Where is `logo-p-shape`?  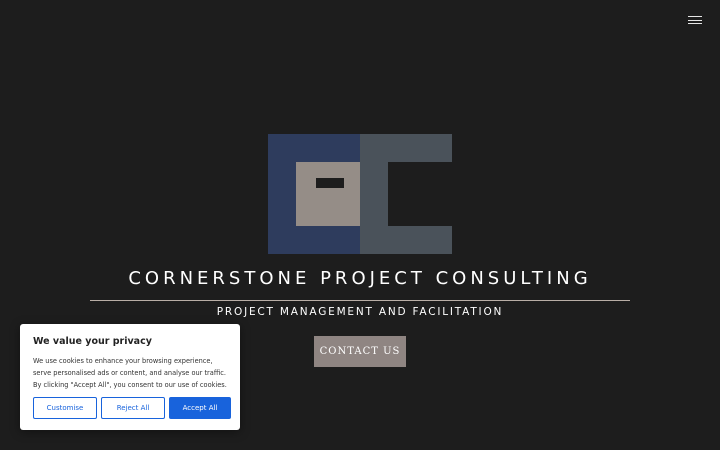 logo-p-shape is located at coordinates (328, 194).